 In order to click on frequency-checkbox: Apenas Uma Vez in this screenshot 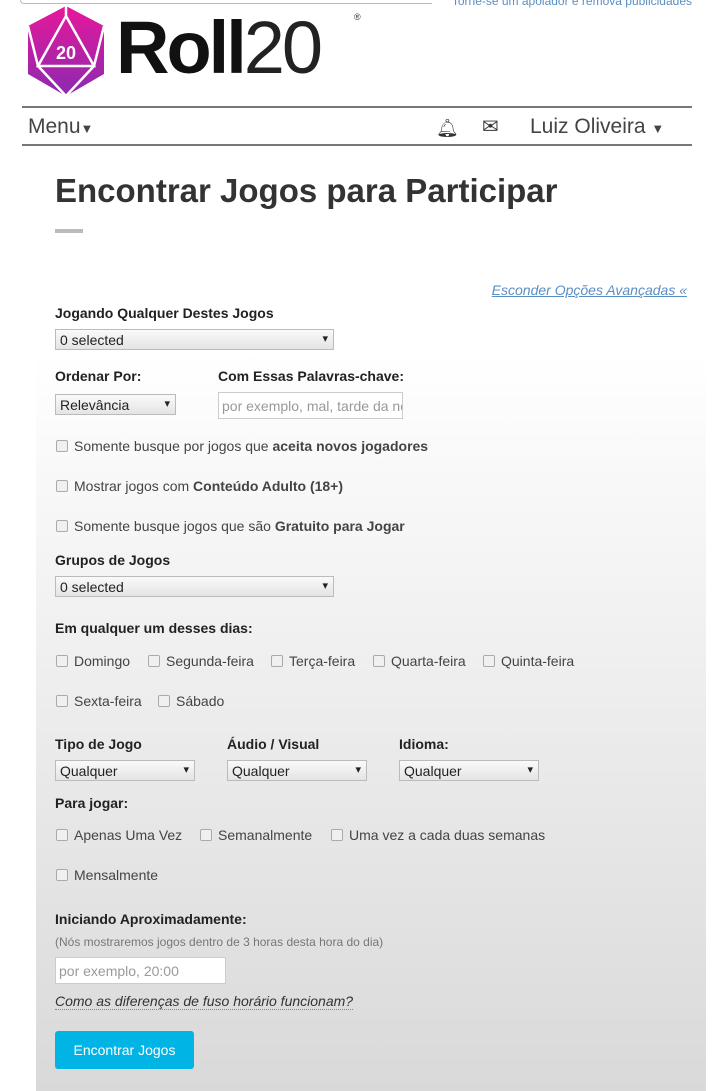, I will do `click(119, 835)`.